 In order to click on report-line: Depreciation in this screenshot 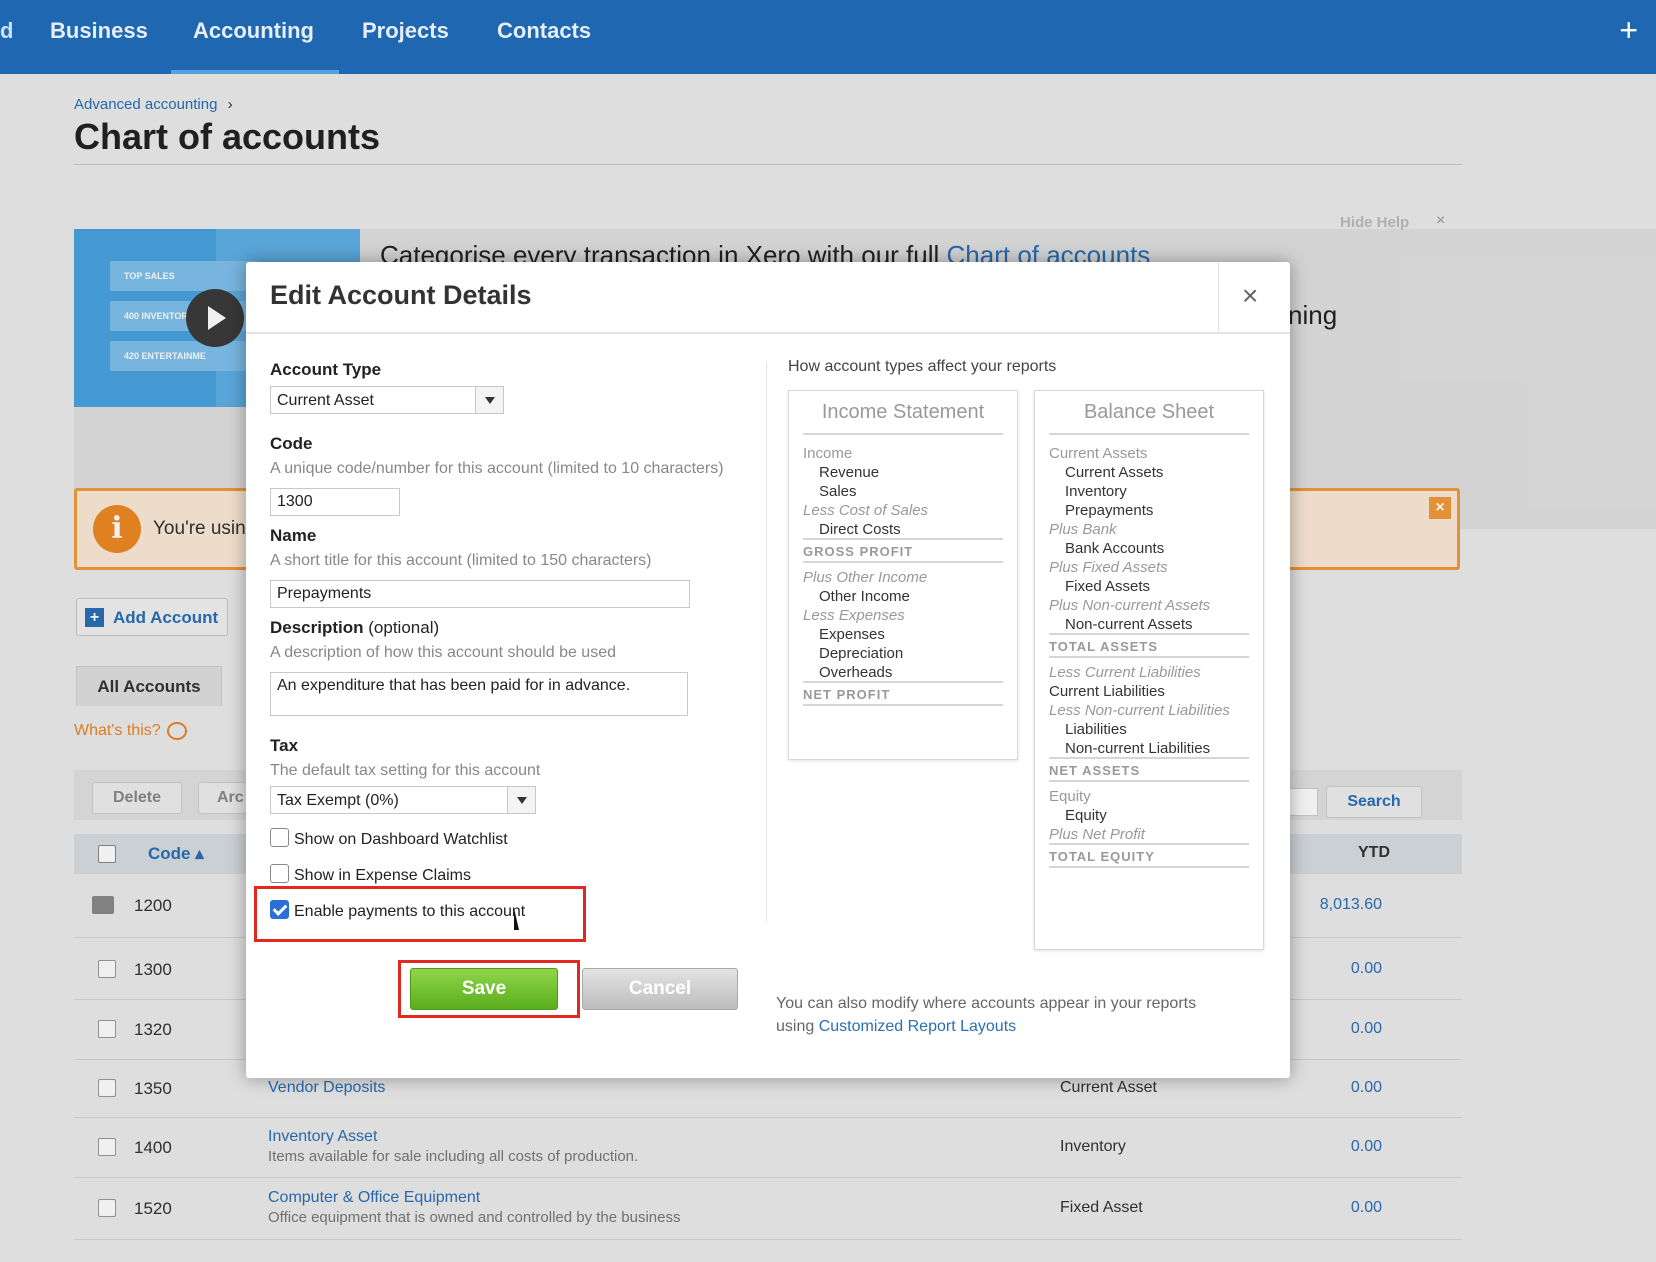, I will do `click(861, 653)`.